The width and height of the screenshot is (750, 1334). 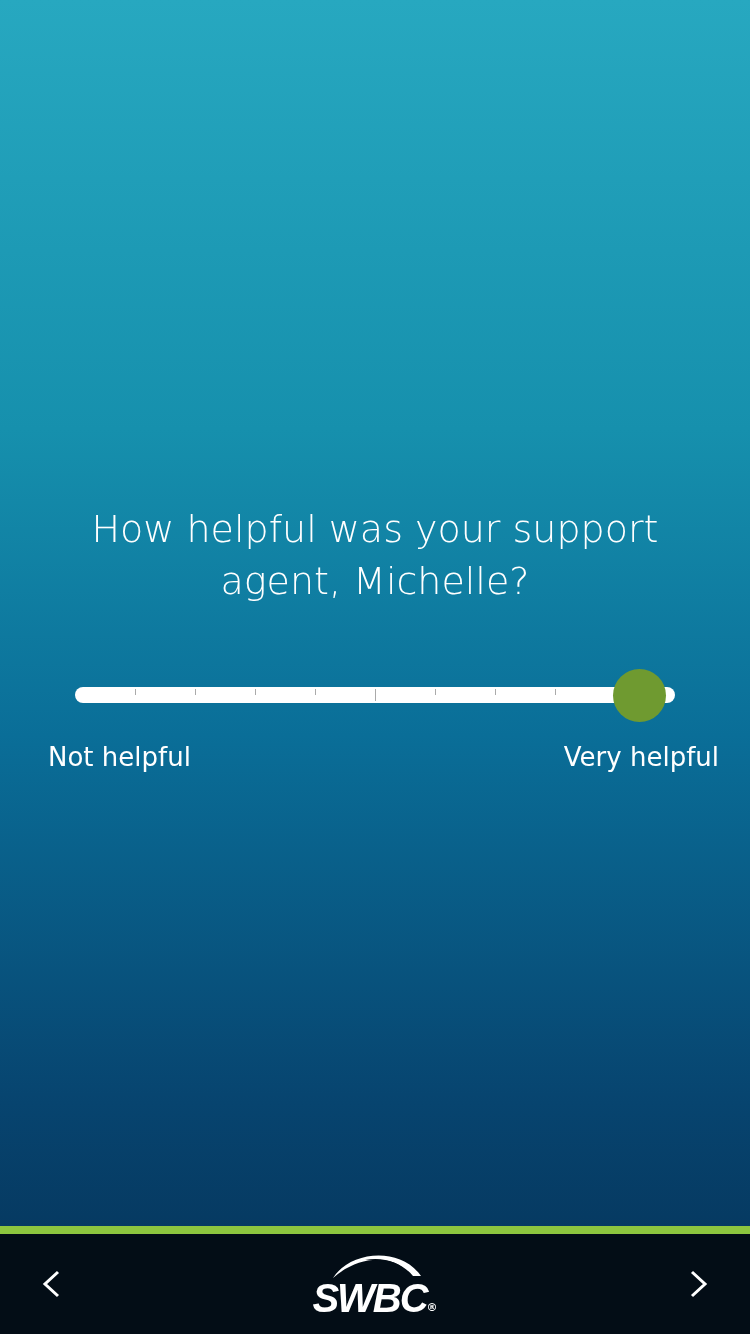 What do you see at coordinates (639, 695) in the screenshot?
I see `slider-thumb` at bounding box center [639, 695].